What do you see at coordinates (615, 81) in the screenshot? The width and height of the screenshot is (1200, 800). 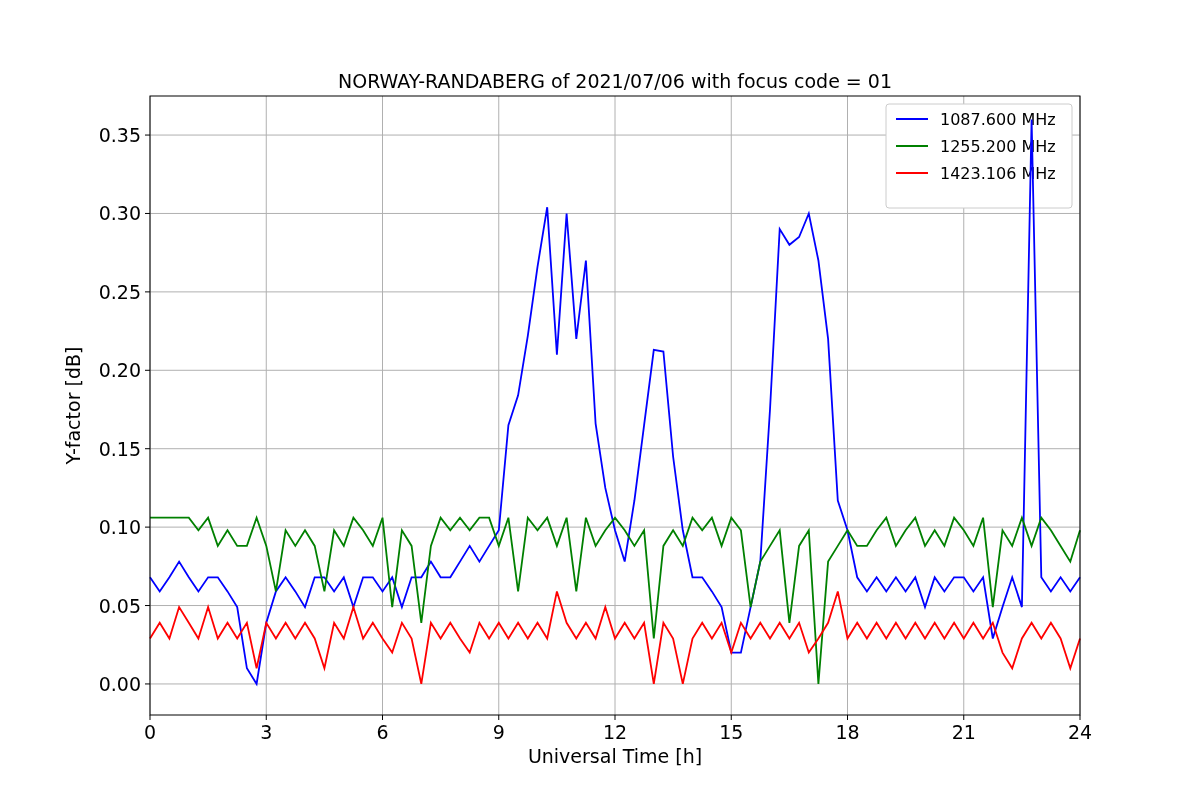 I see `chart-title: NORWAY-RANDABERG of 2021/07/06 with focus code = 01` at bounding box center [615, 81].